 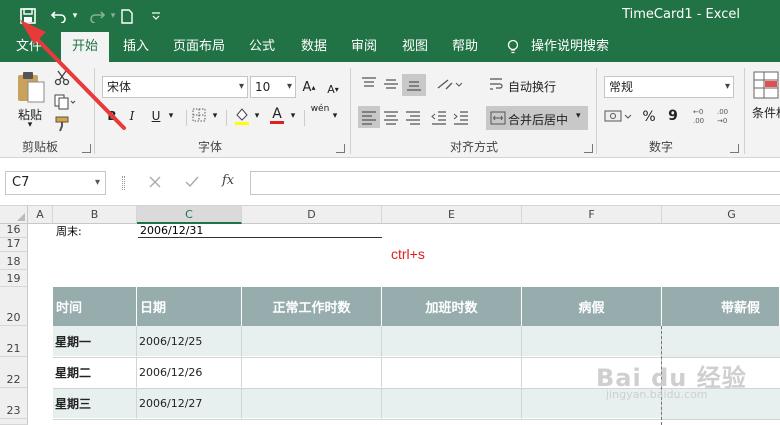 I want to click on column-header-f: F, so click(x=592, y=215).